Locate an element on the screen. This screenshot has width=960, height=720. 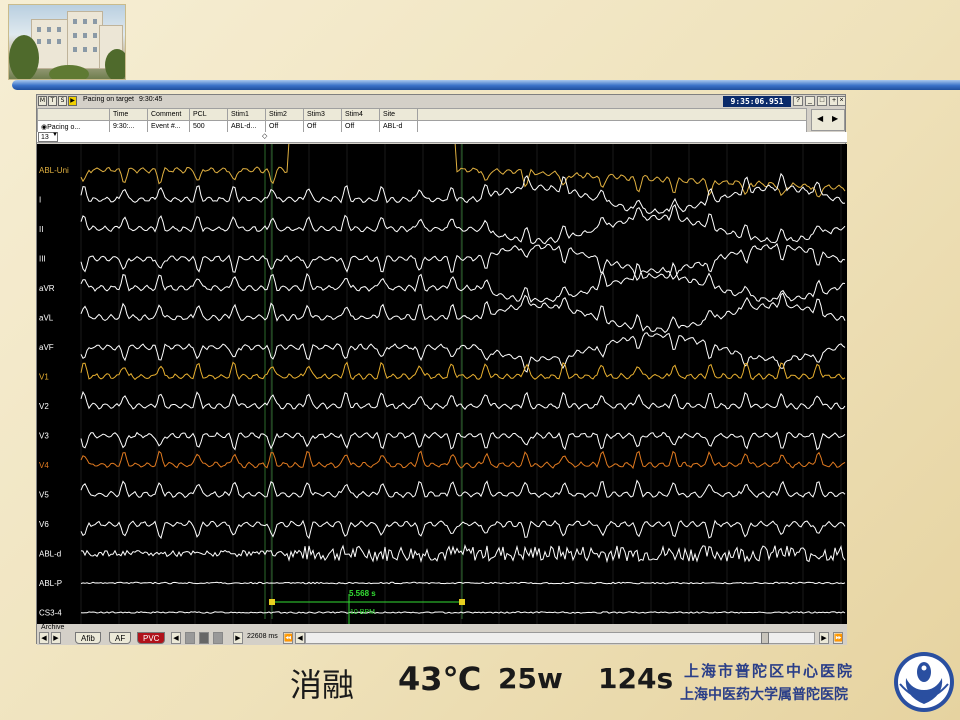
window-title-time: 9:30:45 is located at coordinates (151, 99).